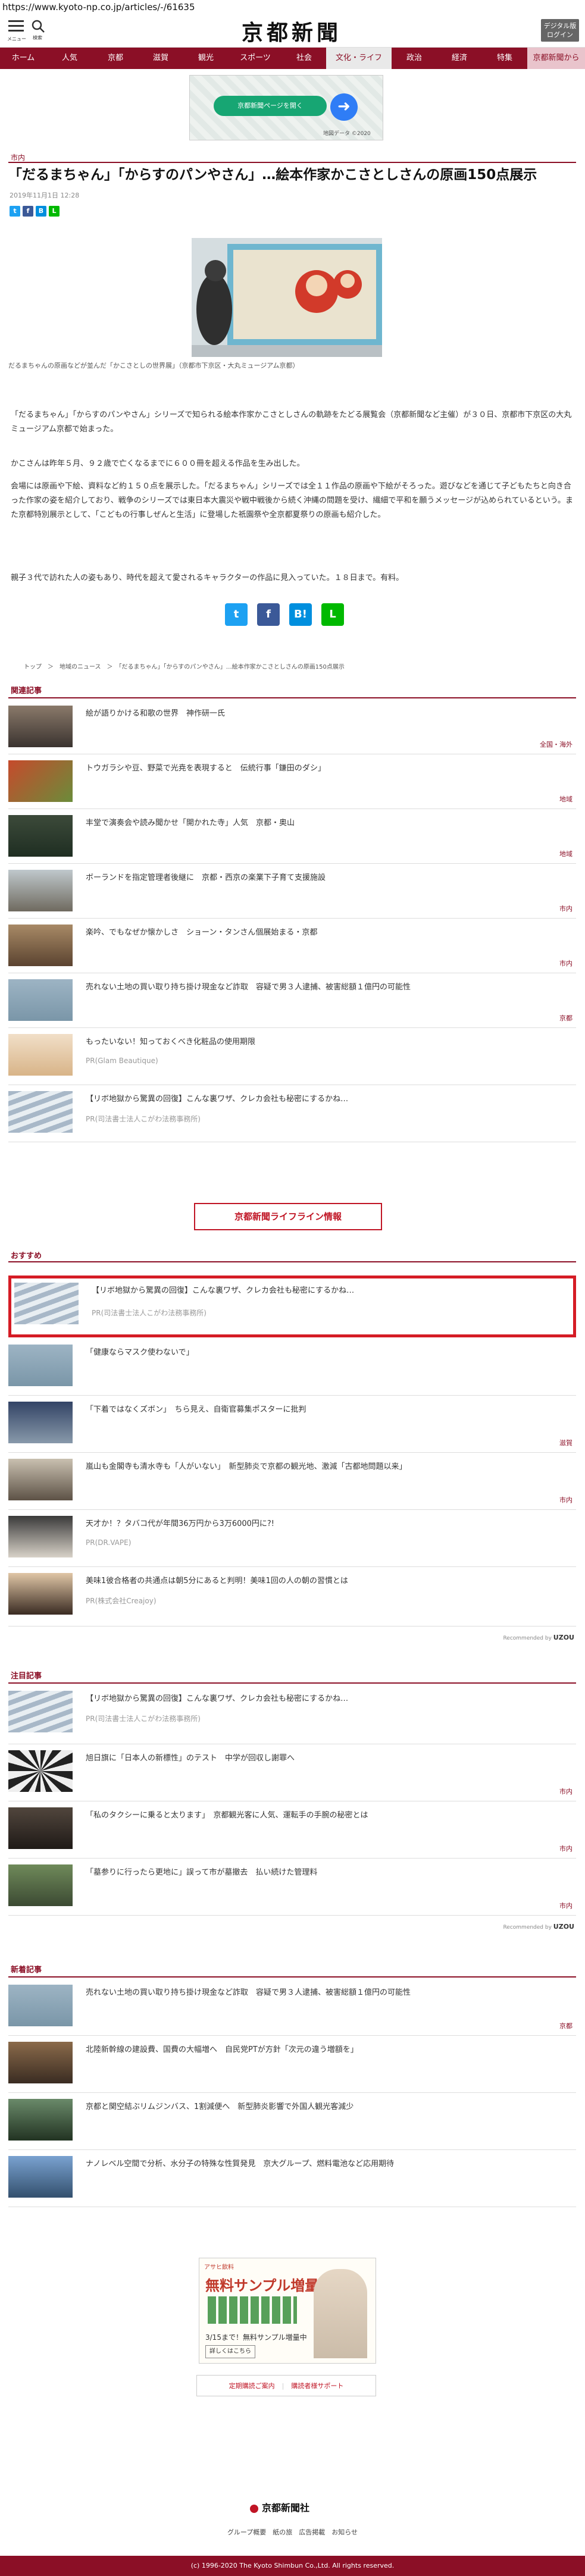 The width and height of the screenshot is (585, 2576). I want to click on twitter-share-icon: t, so click(15, 211).